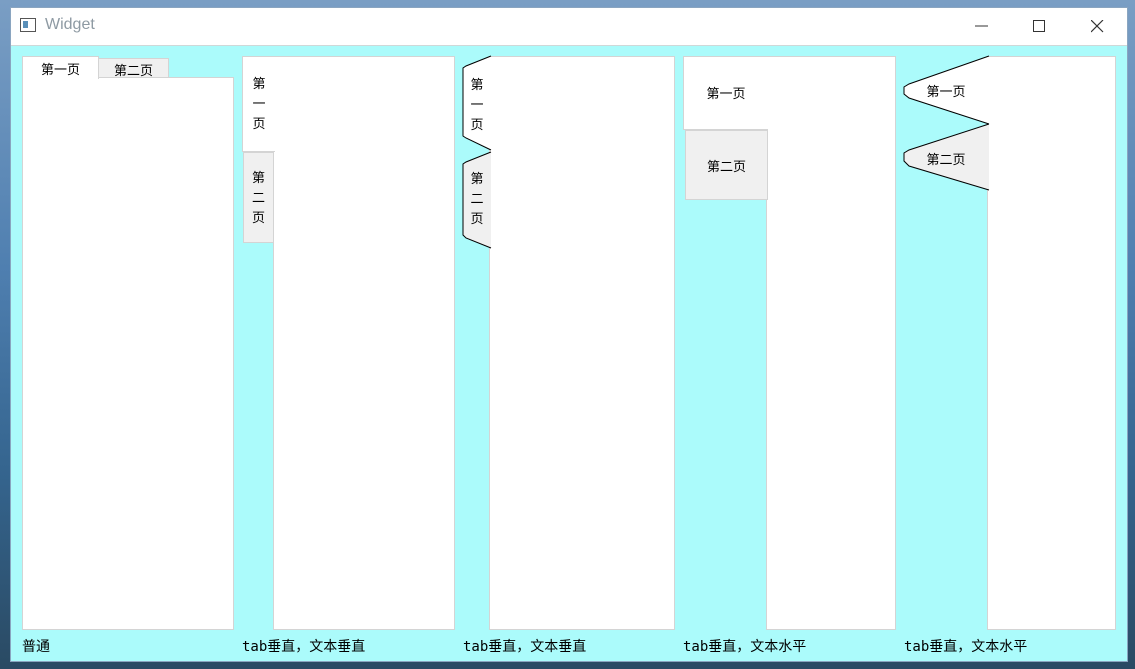  What do you see at coordinates (745, 647) in the screenshot?
I see `w4-caption: tab垂直，文本水平` at bounding box center [745, 647].